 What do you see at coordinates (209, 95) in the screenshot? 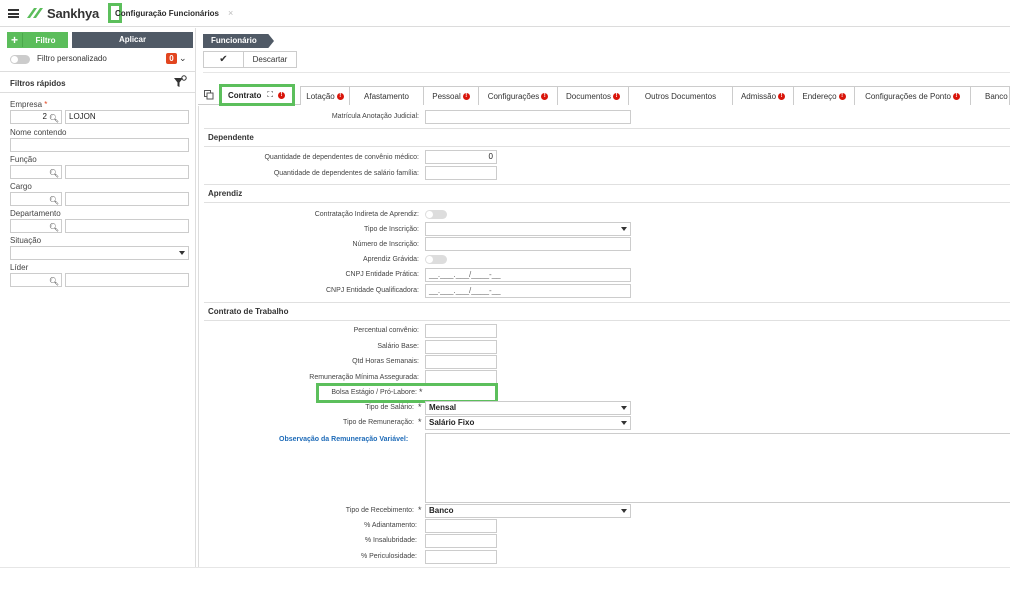
I see `copy-icon` at bounding box center [209, 95].